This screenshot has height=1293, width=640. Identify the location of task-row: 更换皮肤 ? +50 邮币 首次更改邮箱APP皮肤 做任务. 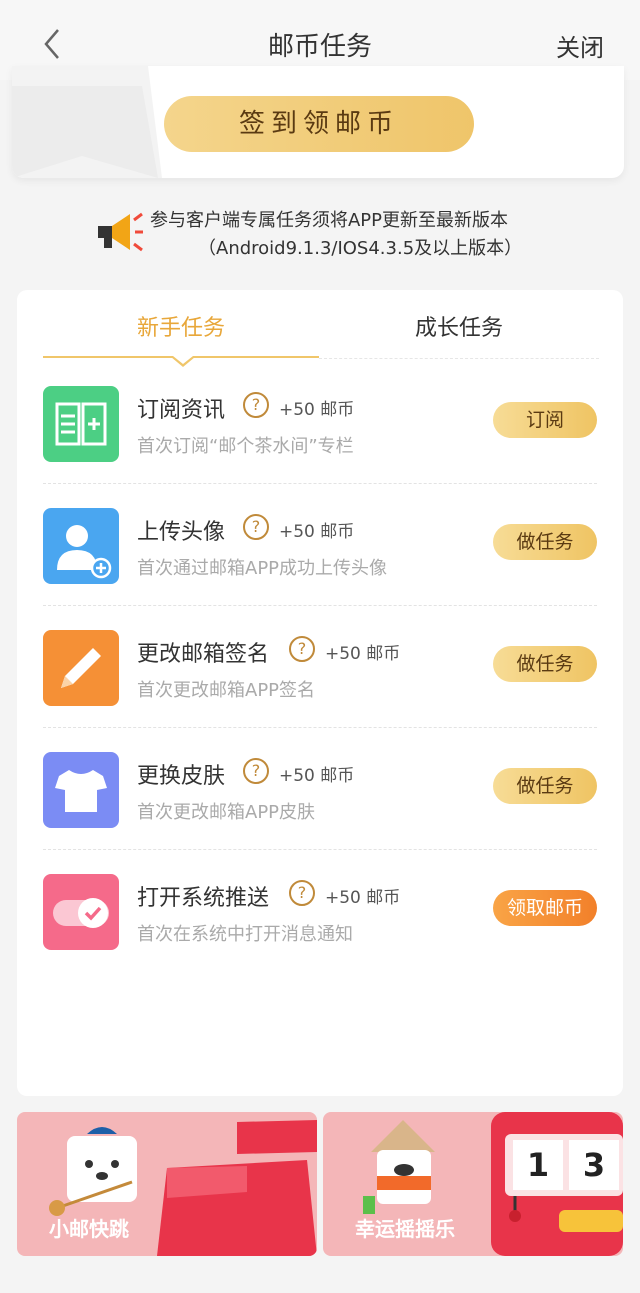
(320, 789).